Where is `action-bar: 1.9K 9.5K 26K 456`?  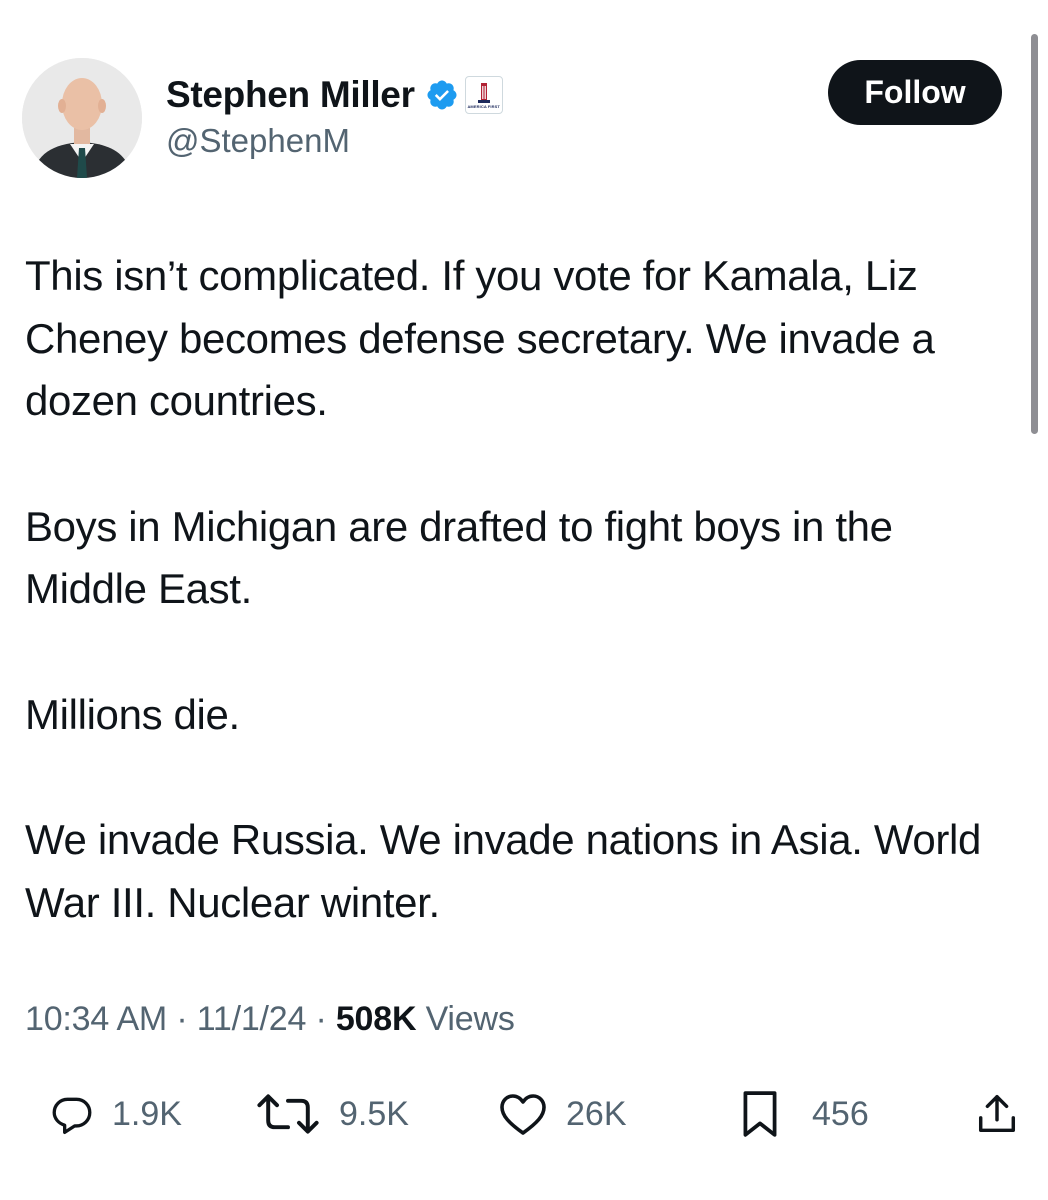
action-bar: 1.9K 9.5K 26K 456 is located at coordinates (524, 1114).